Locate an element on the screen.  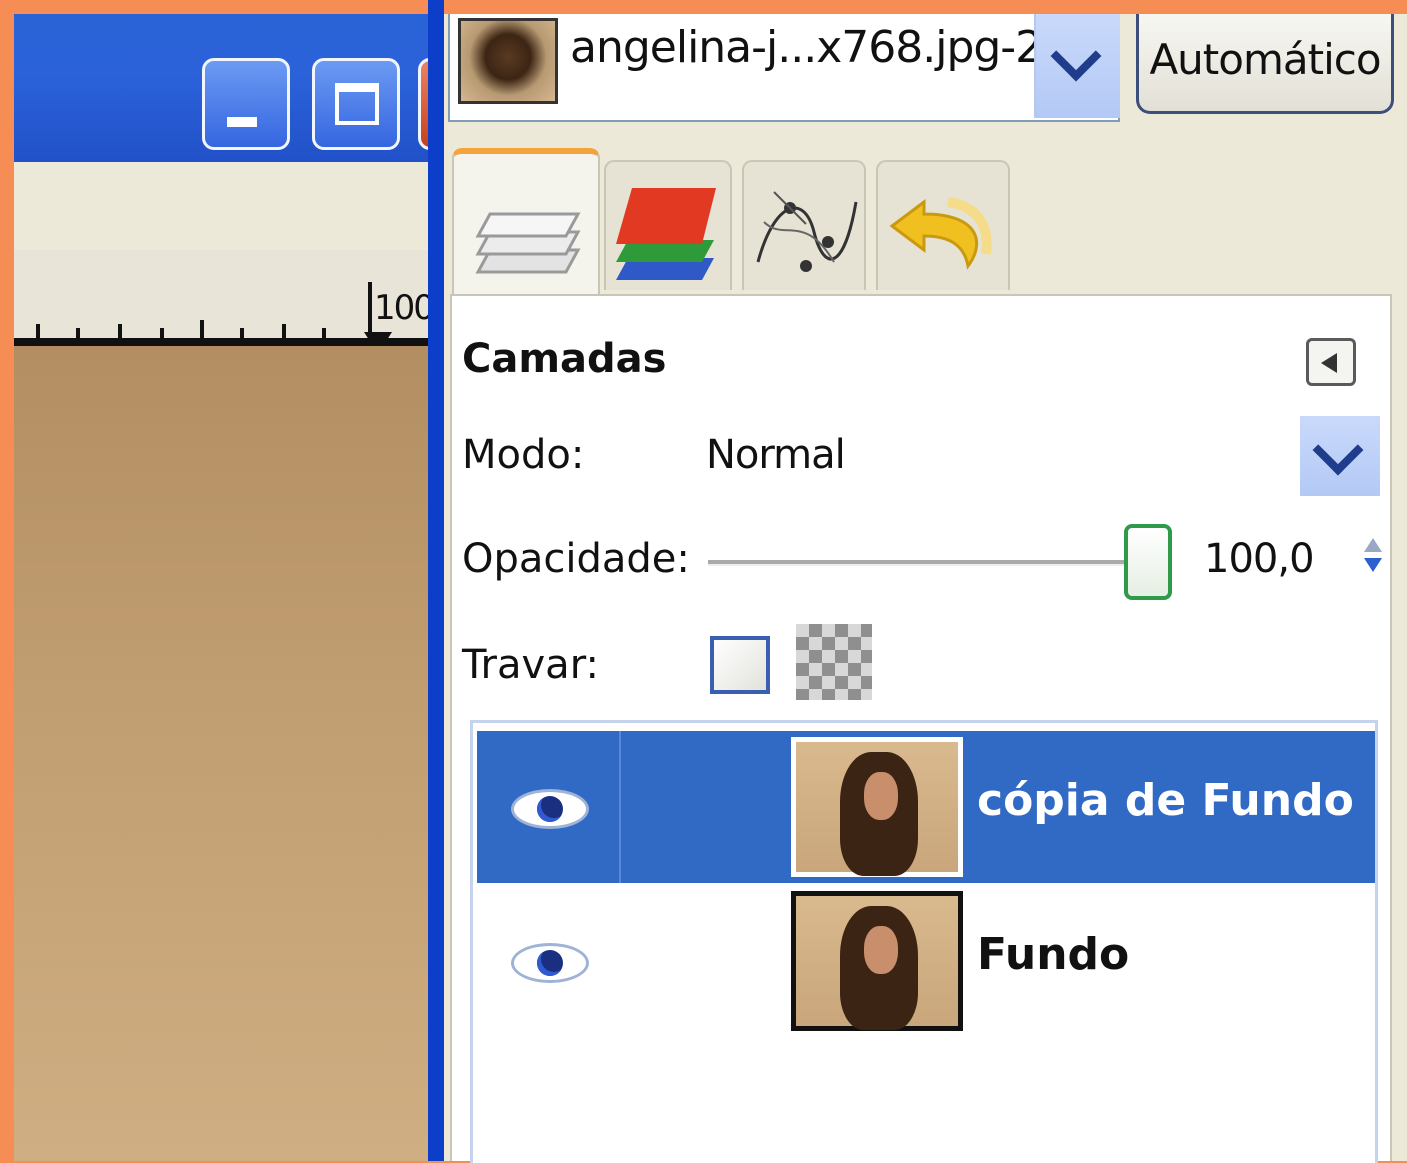
tab-channels is located at coordinates (668, 225).